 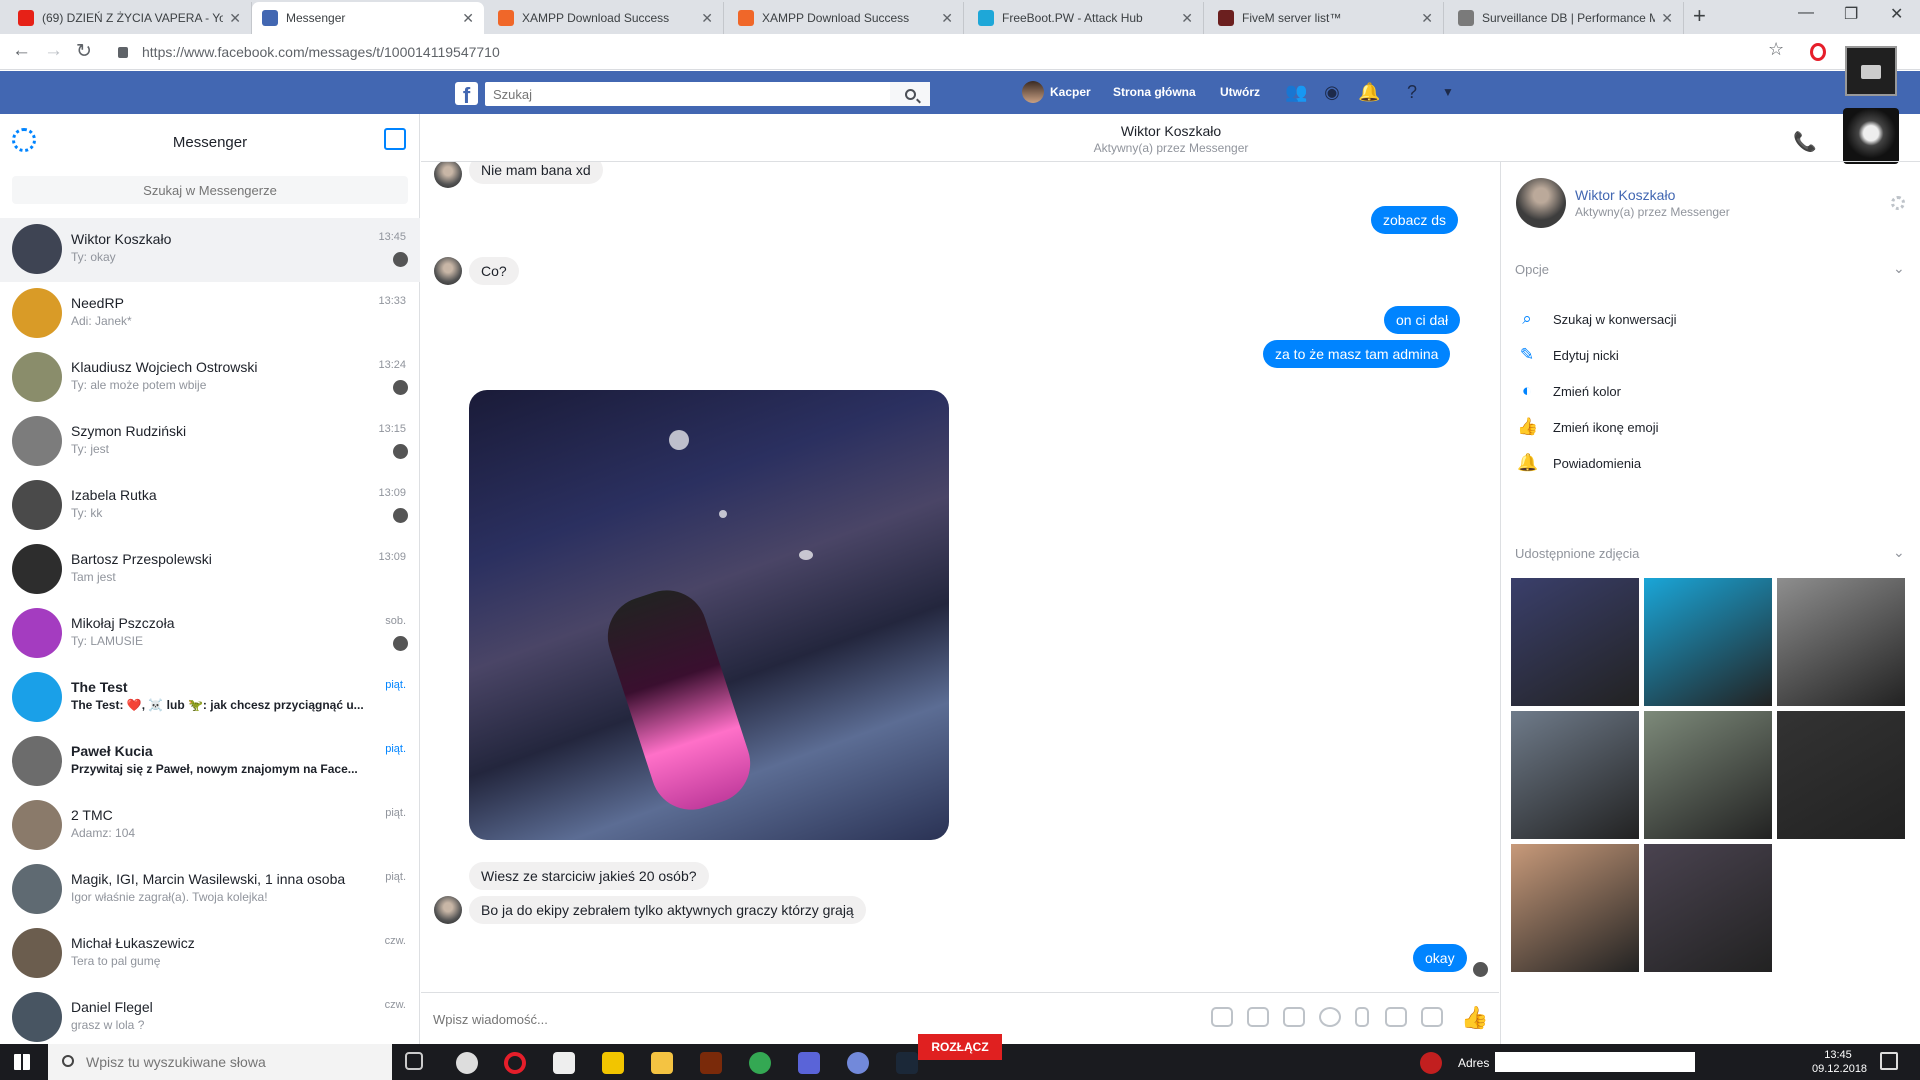 What do you see at coordinates (1357, 354) in the screenshot?
I see `message-bubble-outgoing: za to że masz tam admina` at bounding box center [1357, 354].